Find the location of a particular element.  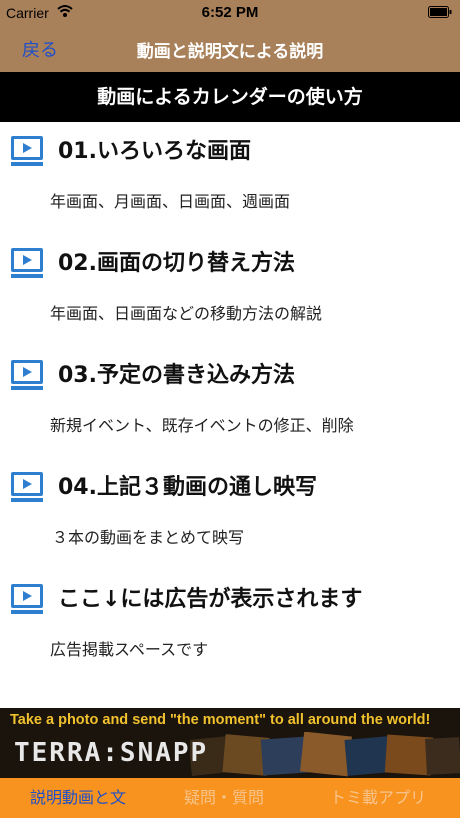

status-bar: Carrier 6:52 PM is located at coordinates (230, 13).